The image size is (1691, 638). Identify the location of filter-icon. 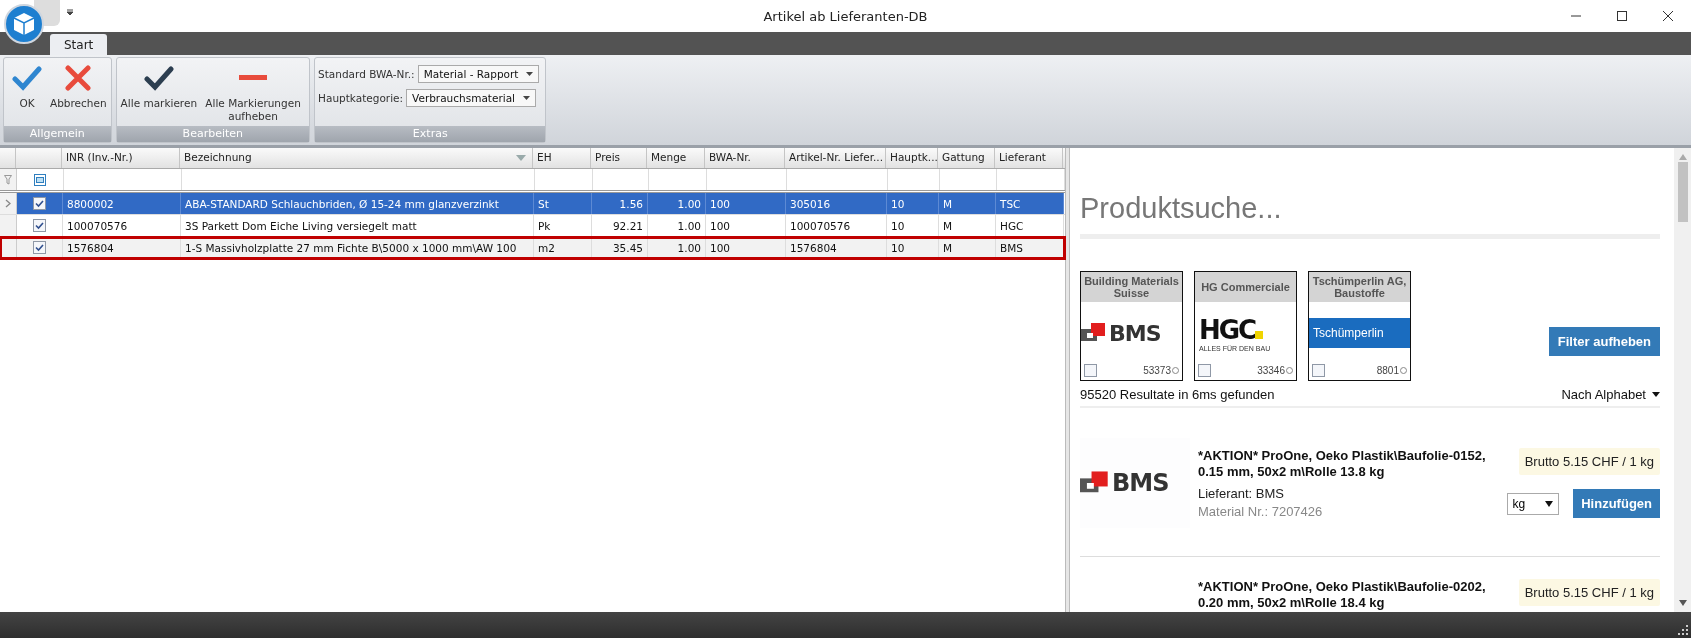
(8, 179).